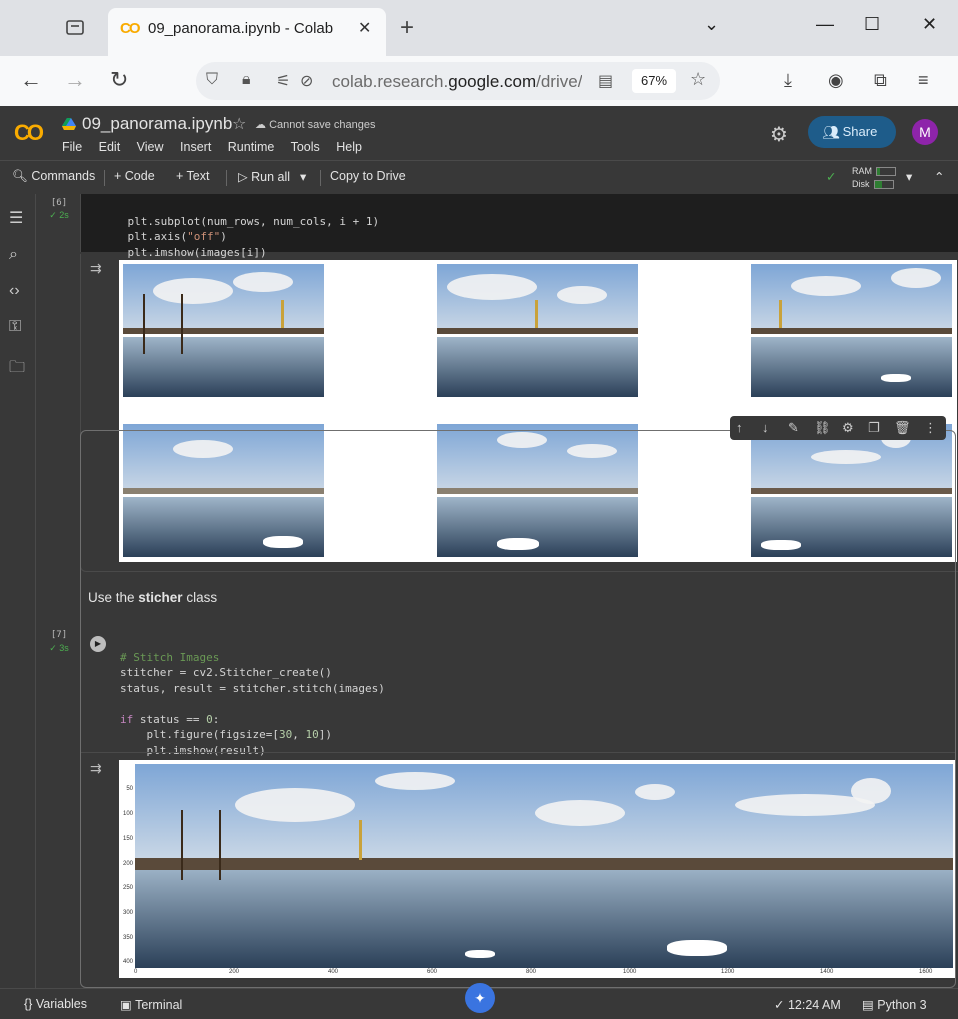 The image size is (958, 1019). What do you see at coordinates (909, 176) in the screenshot?
I see `resource-dropdown-icon: ▾` at bounding box center [909, 176].